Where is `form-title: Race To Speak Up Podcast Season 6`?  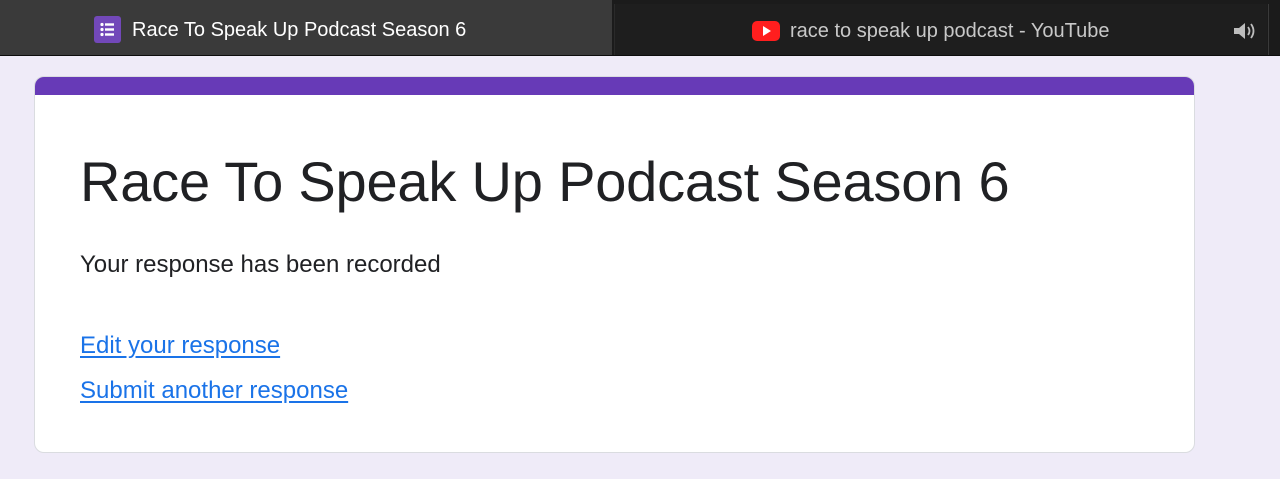 form-title: Race To Speak Up Podcast Season 6 is located at coordinates (545, 181).